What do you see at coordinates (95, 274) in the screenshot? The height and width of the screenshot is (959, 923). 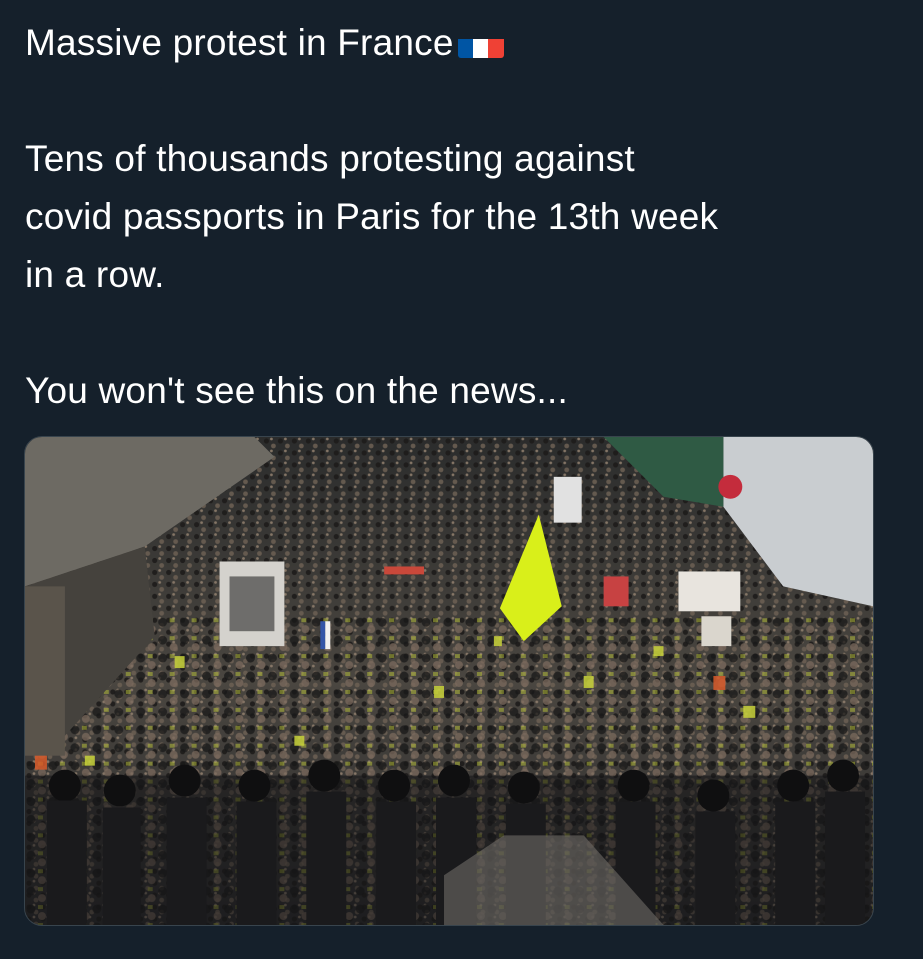 I see `tweet-body-line: in a row.` at bounding box center [95, 274].